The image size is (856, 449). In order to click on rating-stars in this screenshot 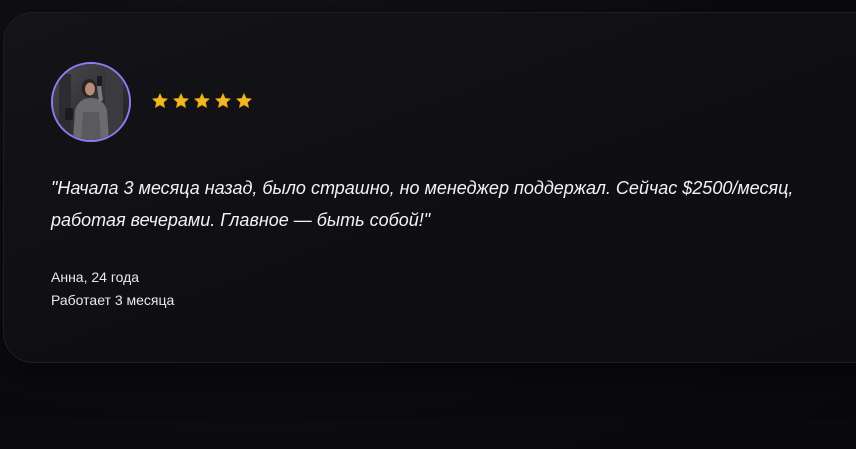, I will do `click(202, 101)`.